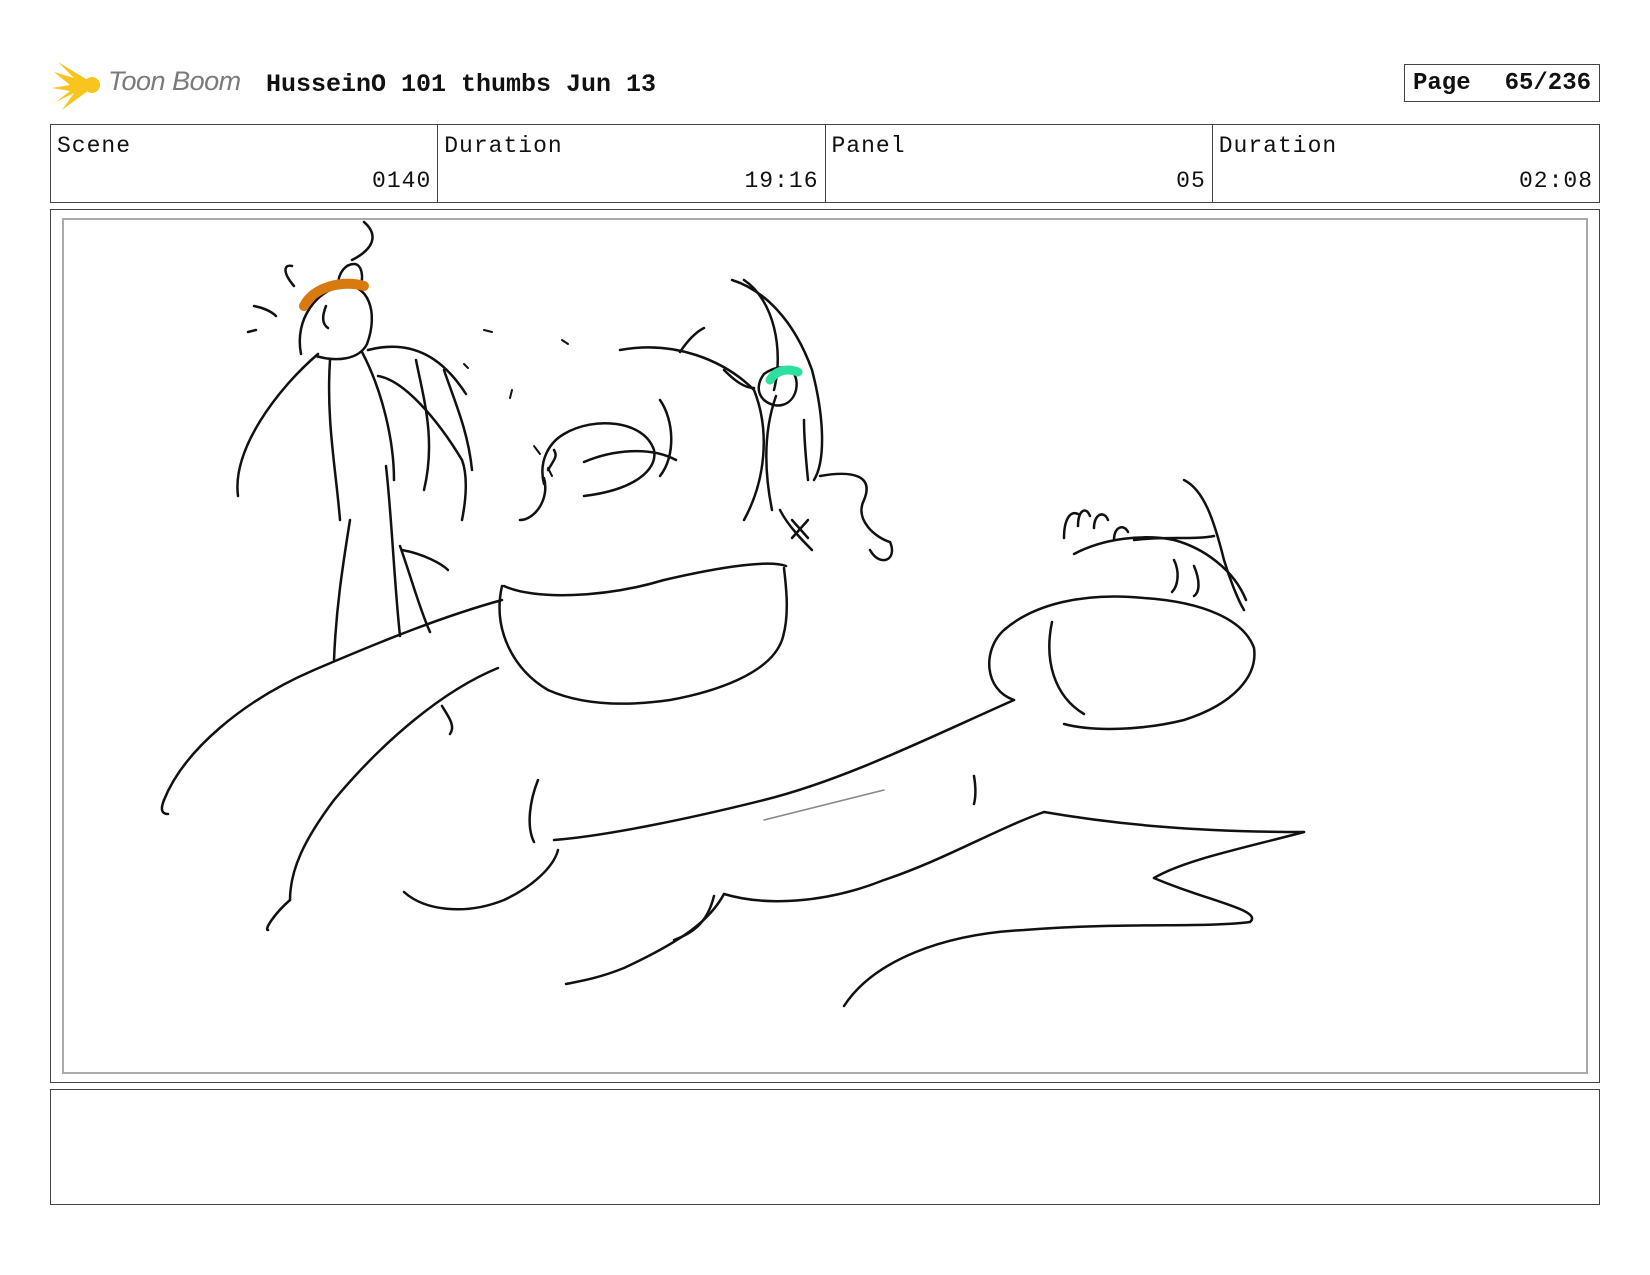  Describe the element at coordinates (1547, 83) in the screenshot. I see `page-number: 65/236` at that location.